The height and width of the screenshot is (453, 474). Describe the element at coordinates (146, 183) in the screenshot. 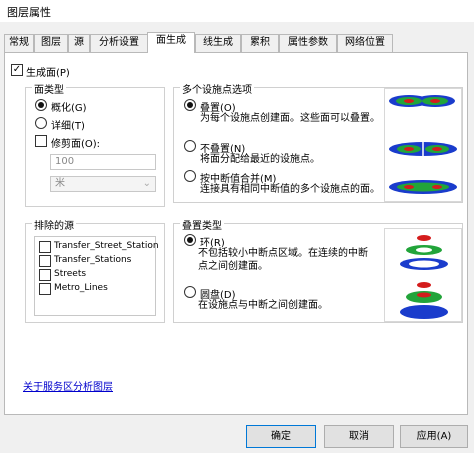

I see `chevron-down-icon: ⌄` at that location.